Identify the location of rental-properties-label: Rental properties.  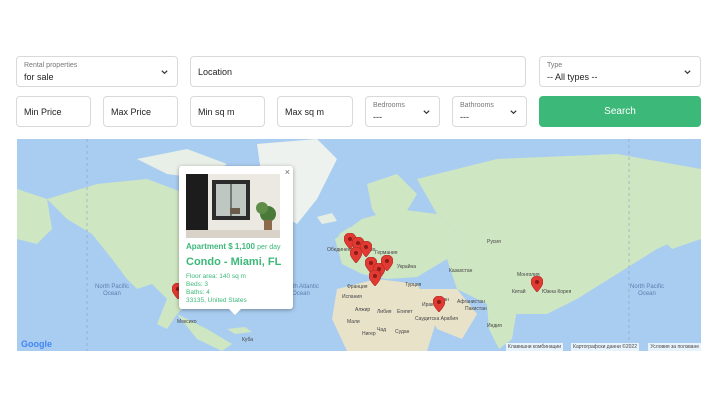
(51, 65).